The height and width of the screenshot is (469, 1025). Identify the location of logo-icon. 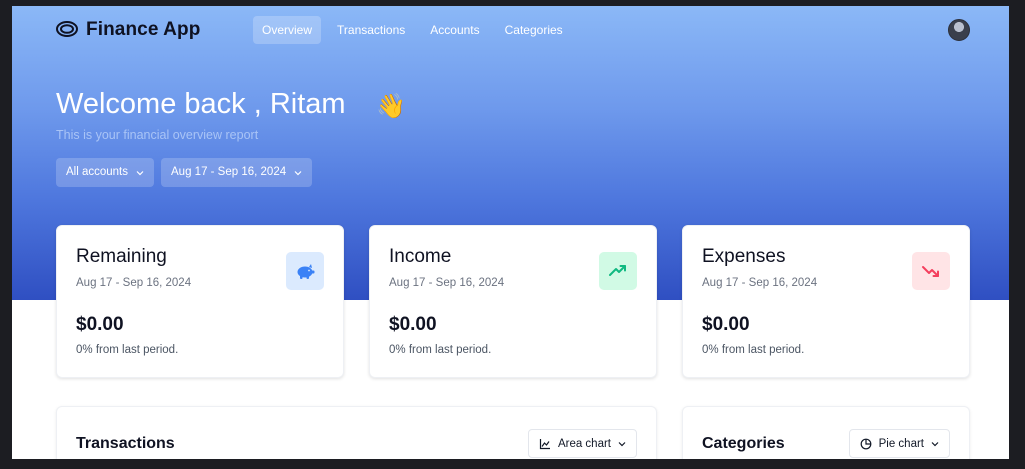
(67, 29).